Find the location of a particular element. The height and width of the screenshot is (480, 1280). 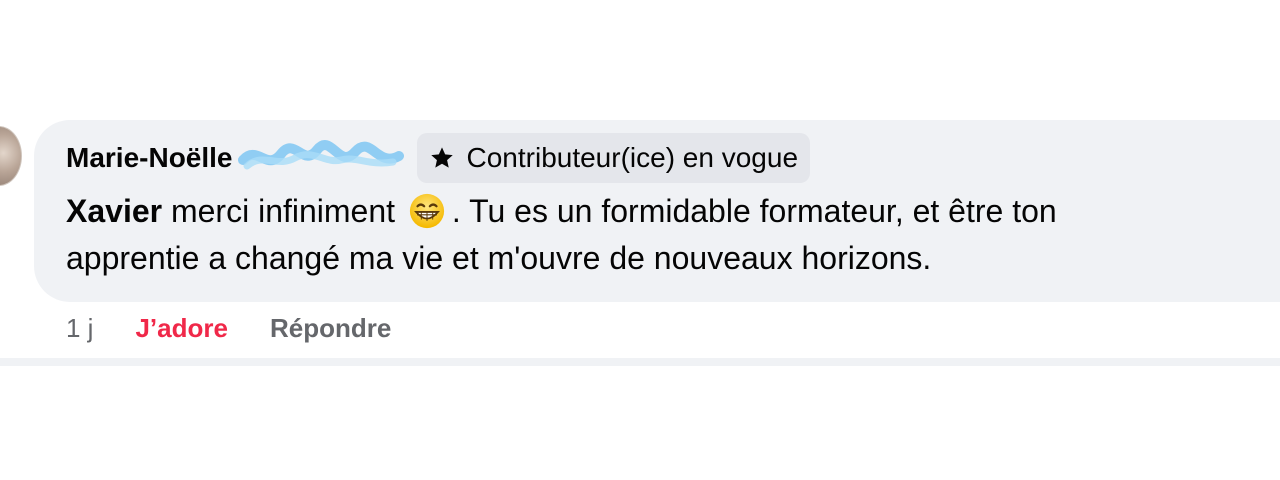

author-avatar is located at coordinates (11, 156).